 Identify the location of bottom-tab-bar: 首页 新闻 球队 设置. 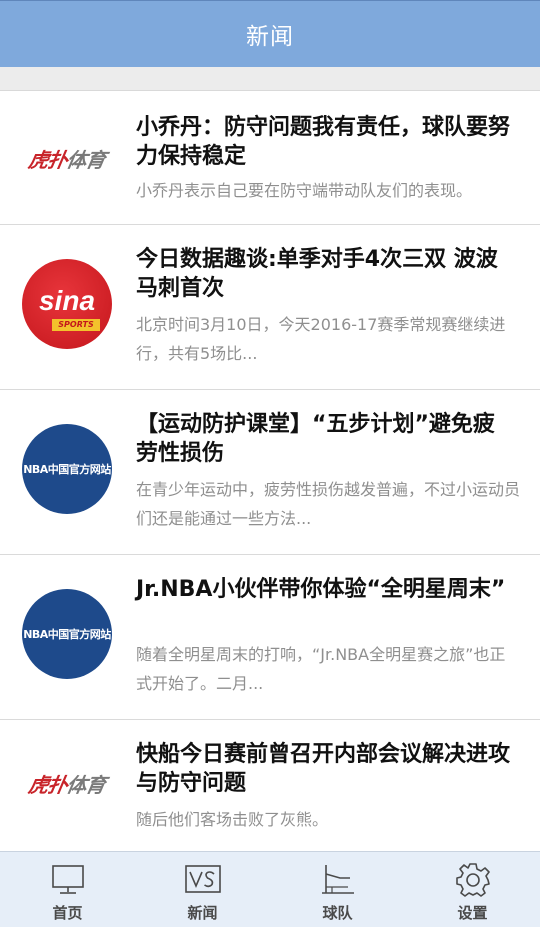
(270, 889).